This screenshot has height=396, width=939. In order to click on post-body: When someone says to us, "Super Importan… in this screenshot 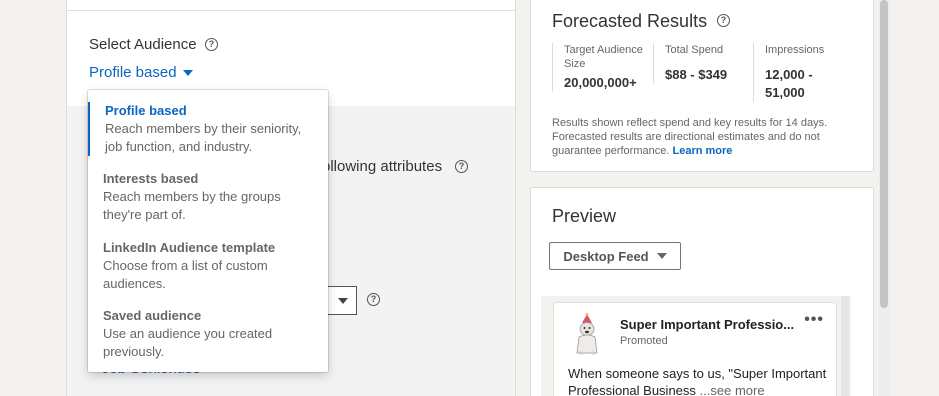, I will do `click(697, 381)`.